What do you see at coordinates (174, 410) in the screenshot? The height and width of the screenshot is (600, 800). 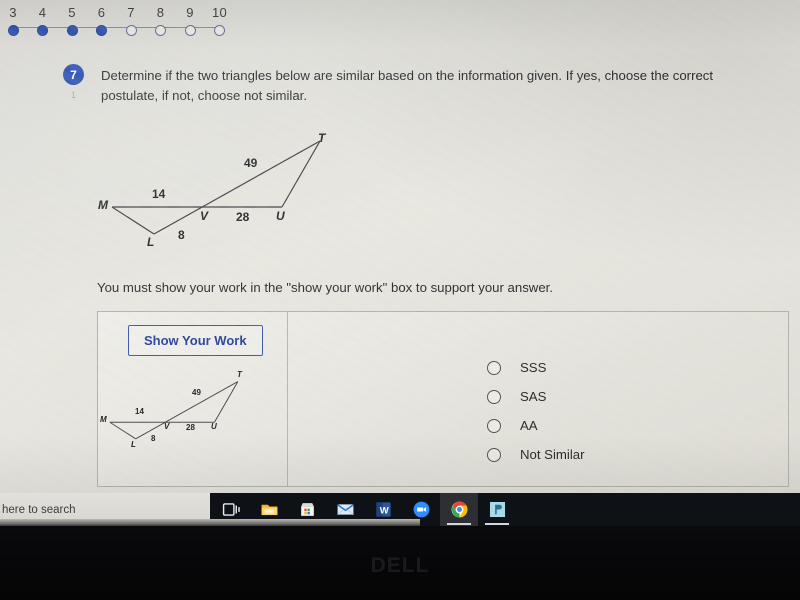 I see `triangle-diagram-thumb-svg` at bounding box center [174, 410].